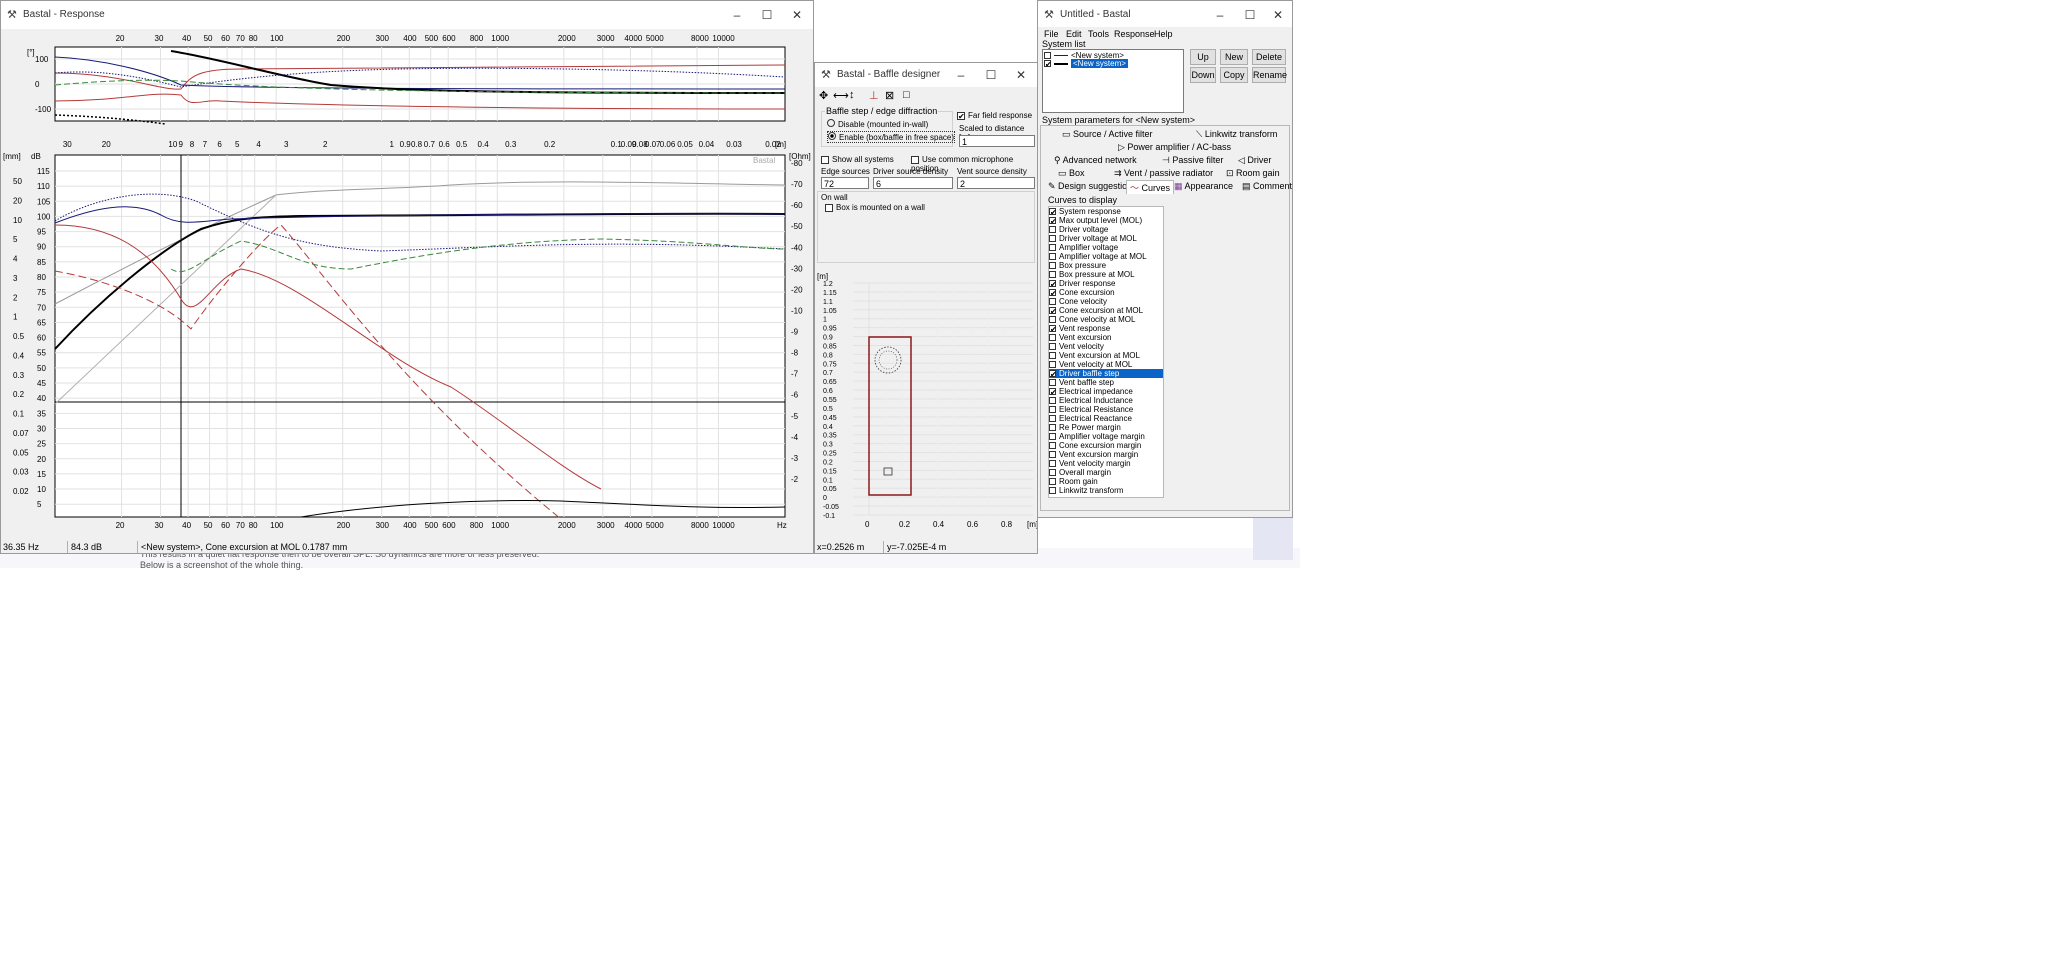 The height and width of the screenshot is (969, 2048). What do you see at coordinates (1106, 427) in the screenshot?
I see `curve-item: Re Power margin` at bounding box center [1106, 427].